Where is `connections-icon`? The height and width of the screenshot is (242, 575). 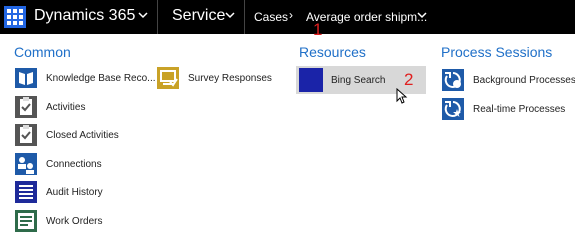 connections-icon is located at coordinates (26, 164).